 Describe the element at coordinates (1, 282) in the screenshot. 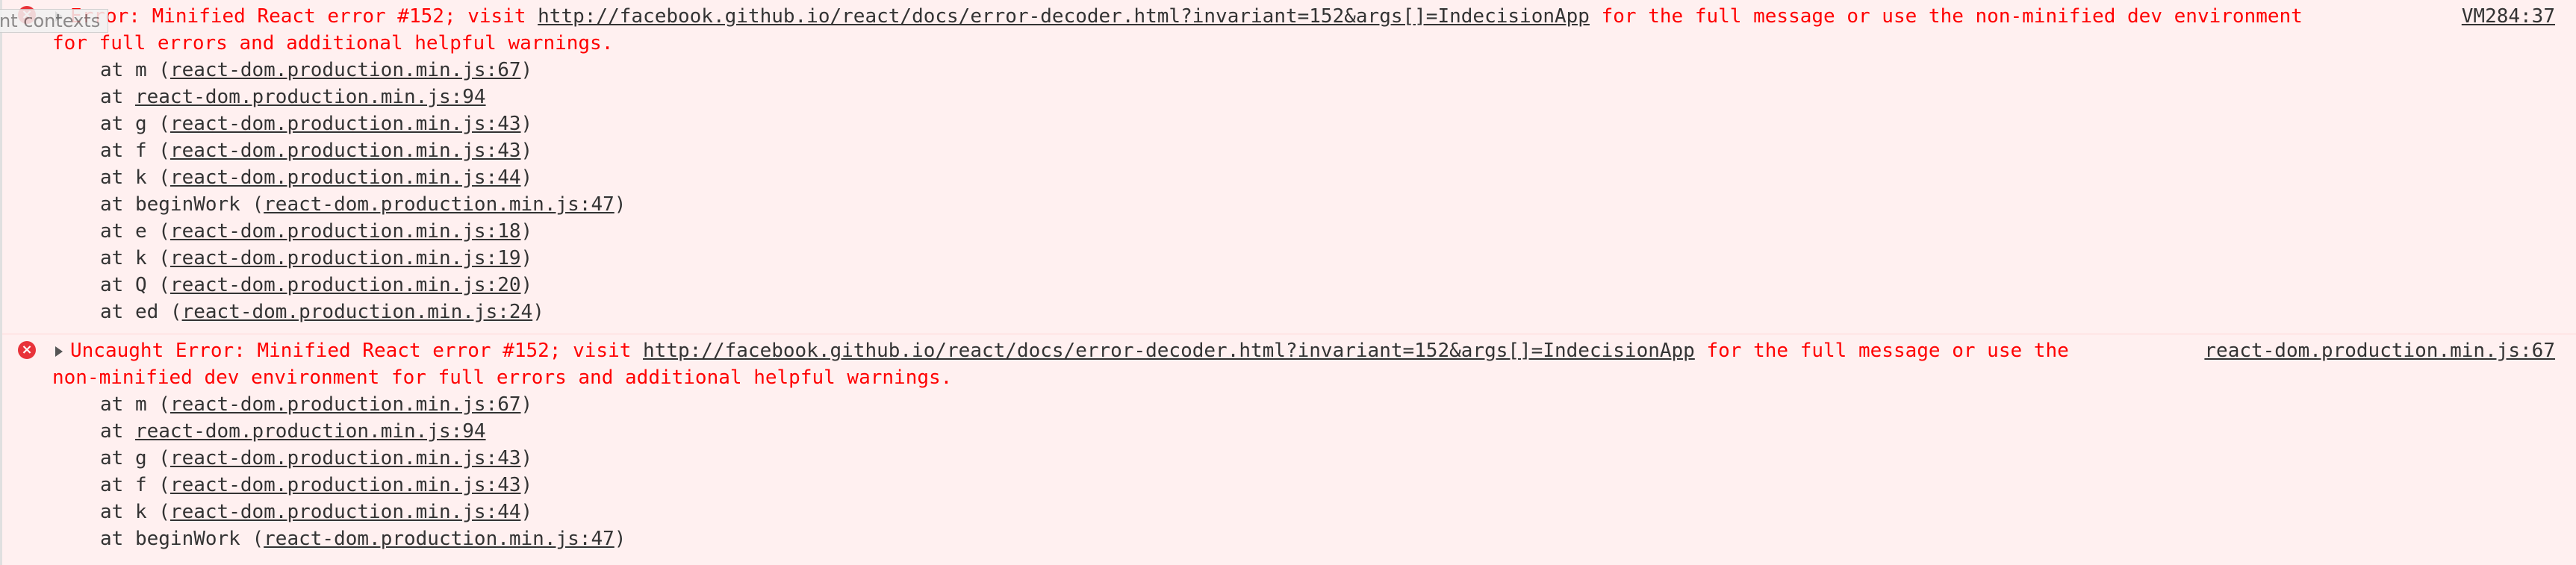

I see `panel-left-rule` at that location.